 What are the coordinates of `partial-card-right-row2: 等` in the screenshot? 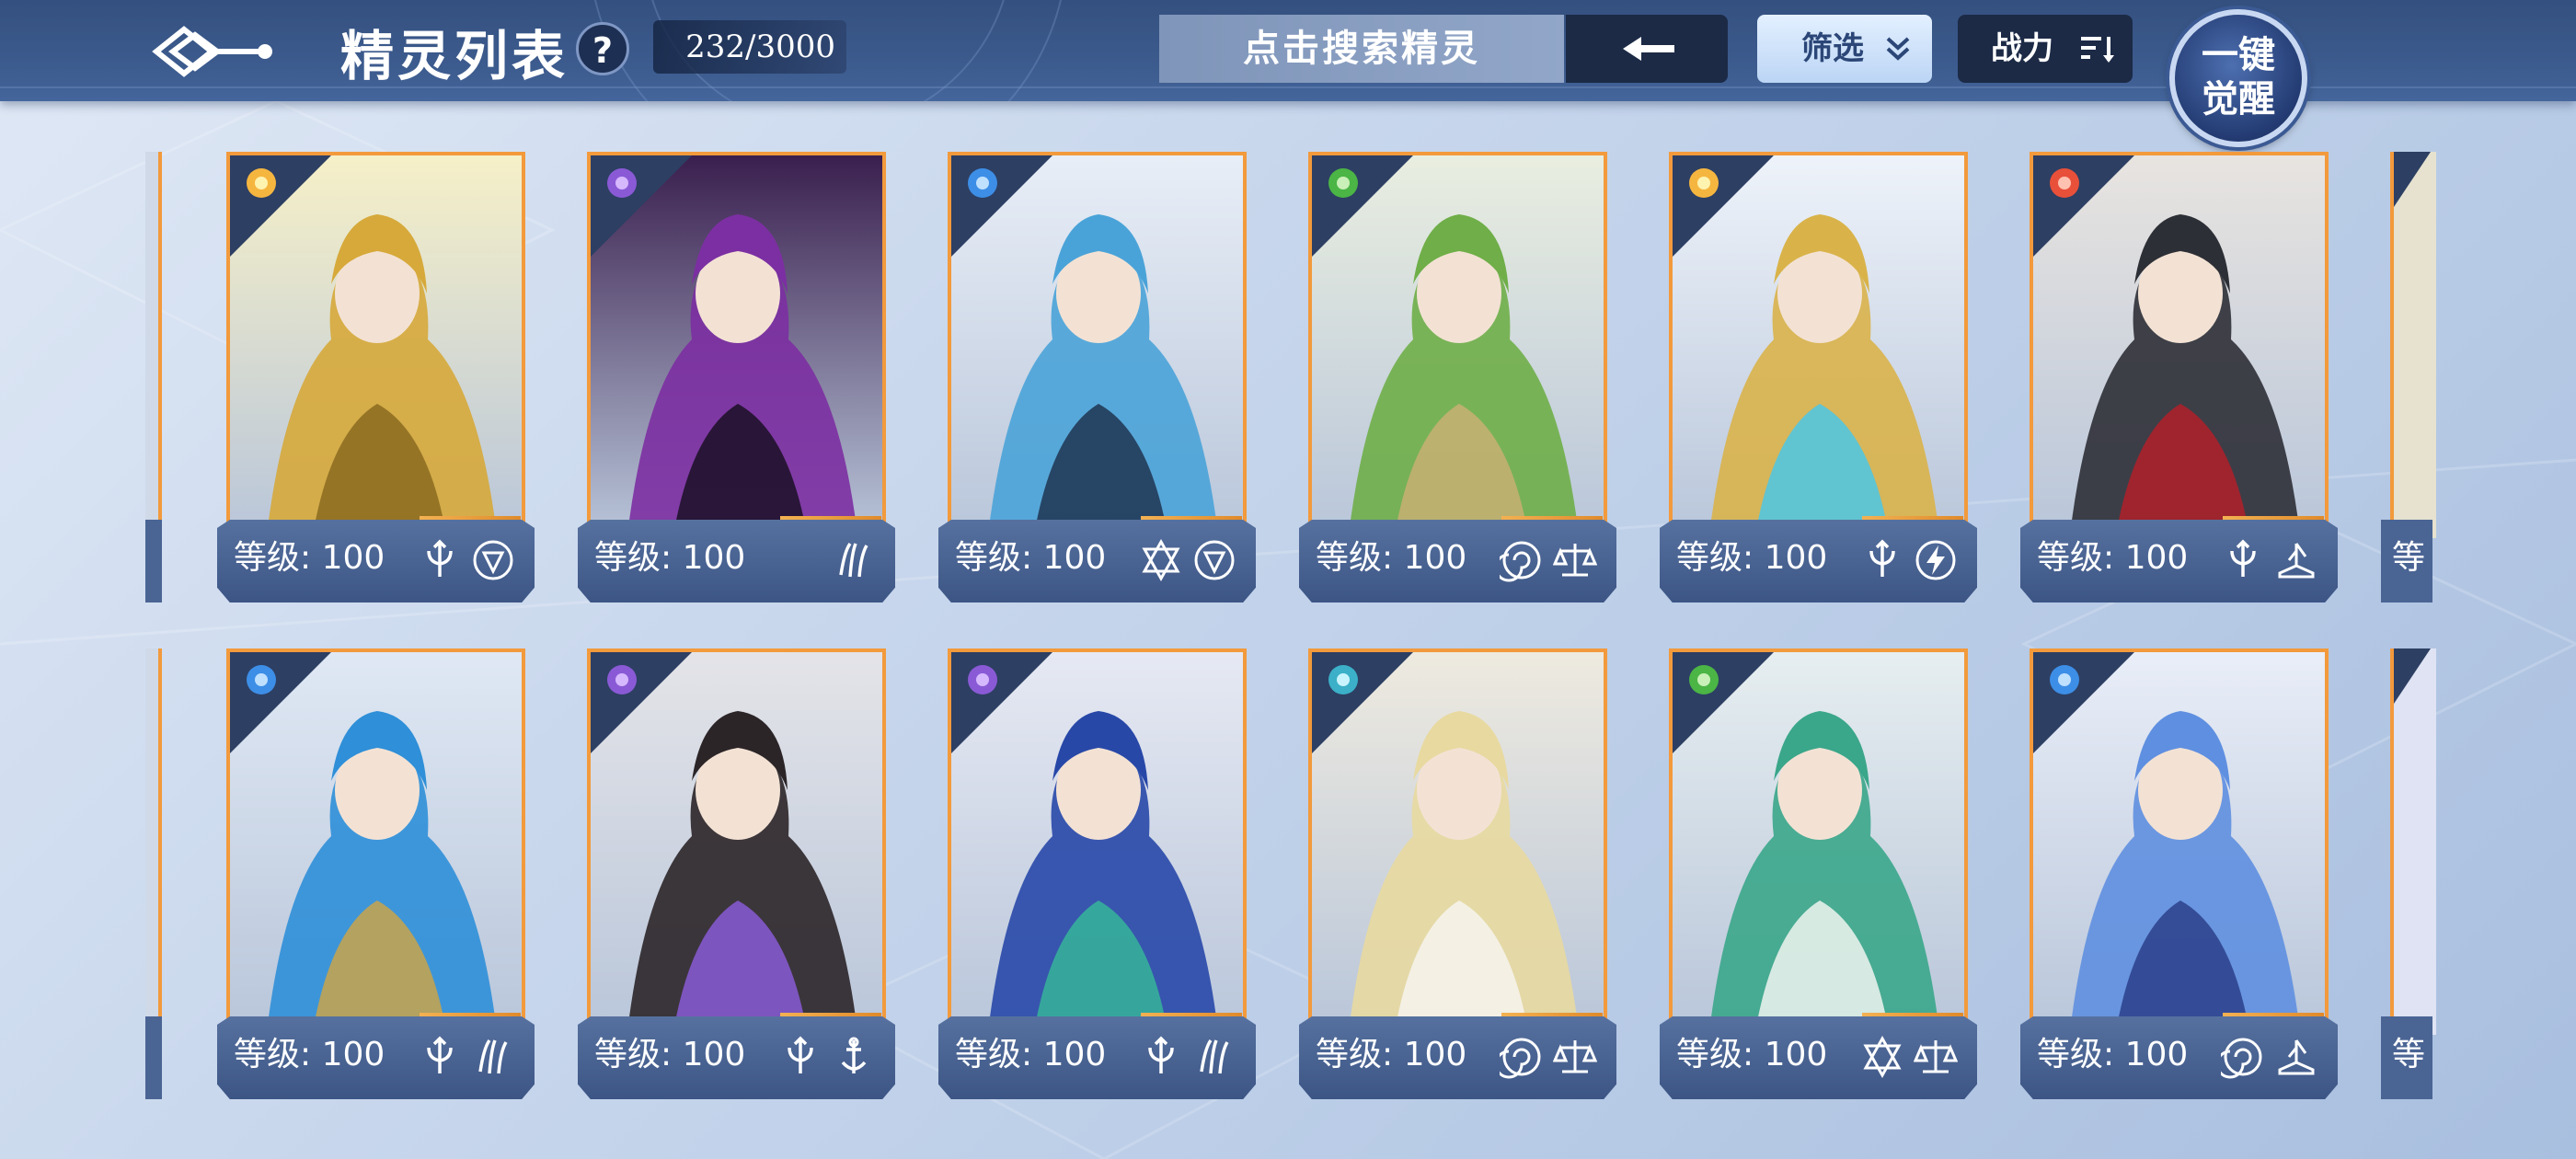 It's located at (2408, 873).